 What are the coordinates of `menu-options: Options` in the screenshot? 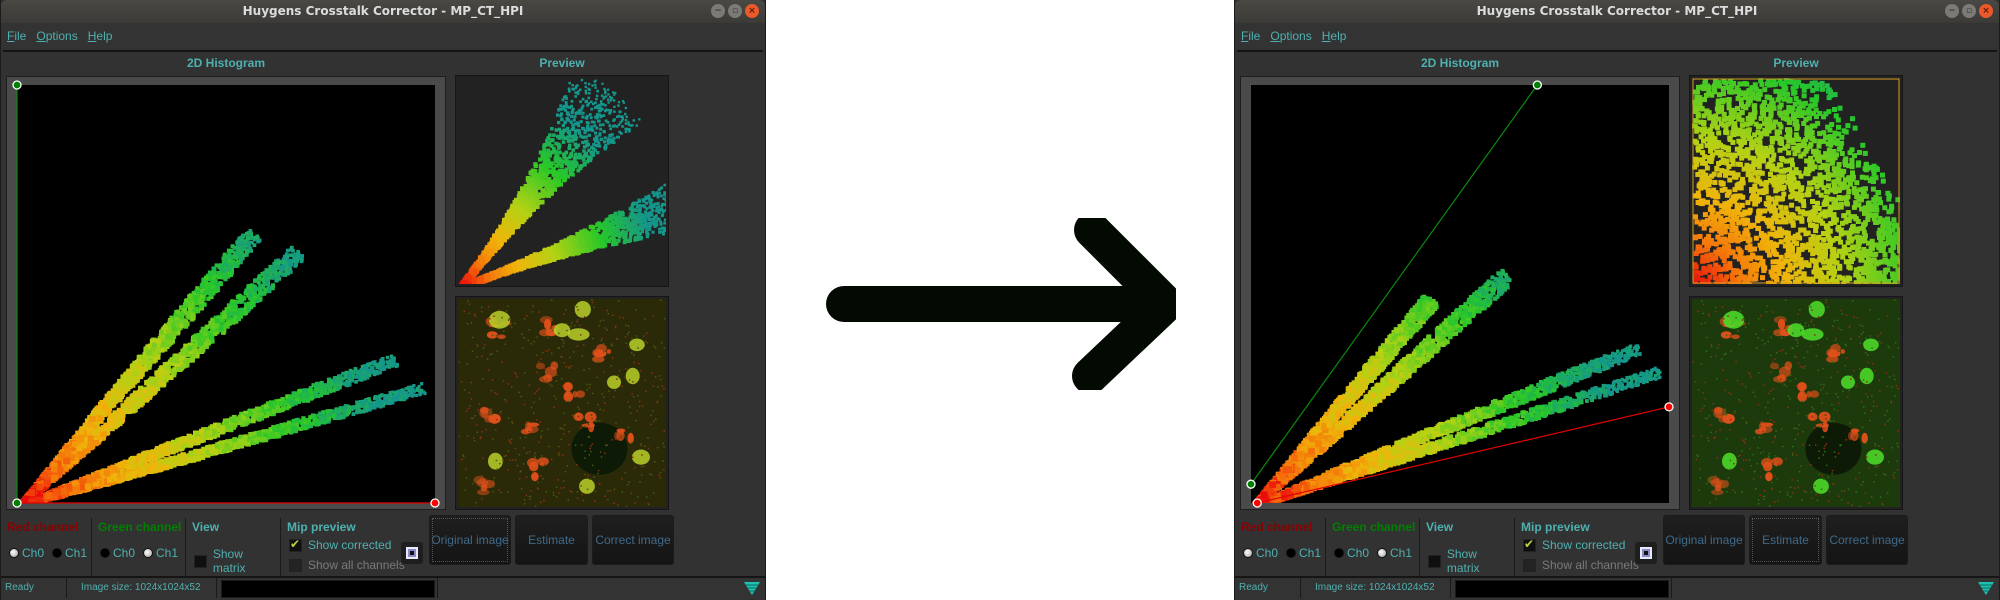 It's located at (56, 36).